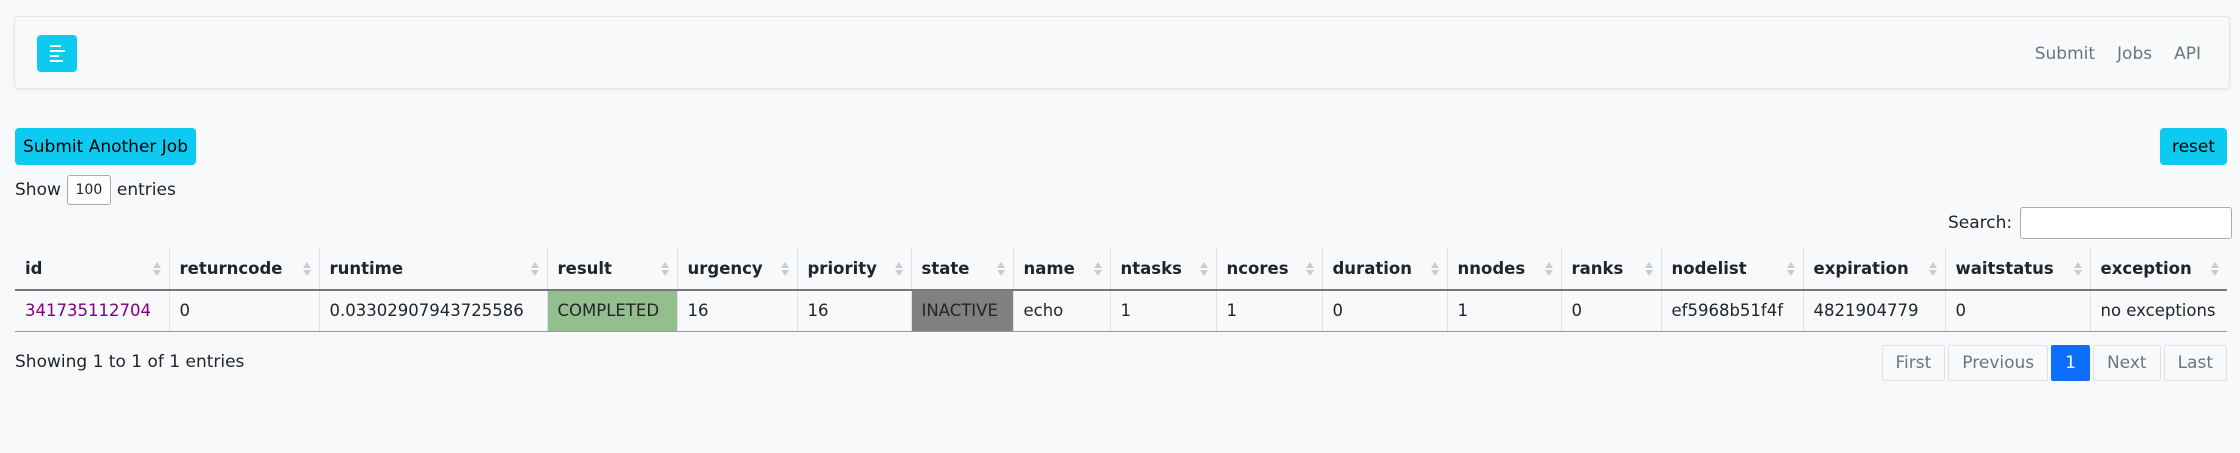 Image resolution: width=2240 pixels, height=453 pixels. What do you see at coordinates (34, 268) in the screenshot?
I see `column-header-label: id` at bounding box center [34, 268].